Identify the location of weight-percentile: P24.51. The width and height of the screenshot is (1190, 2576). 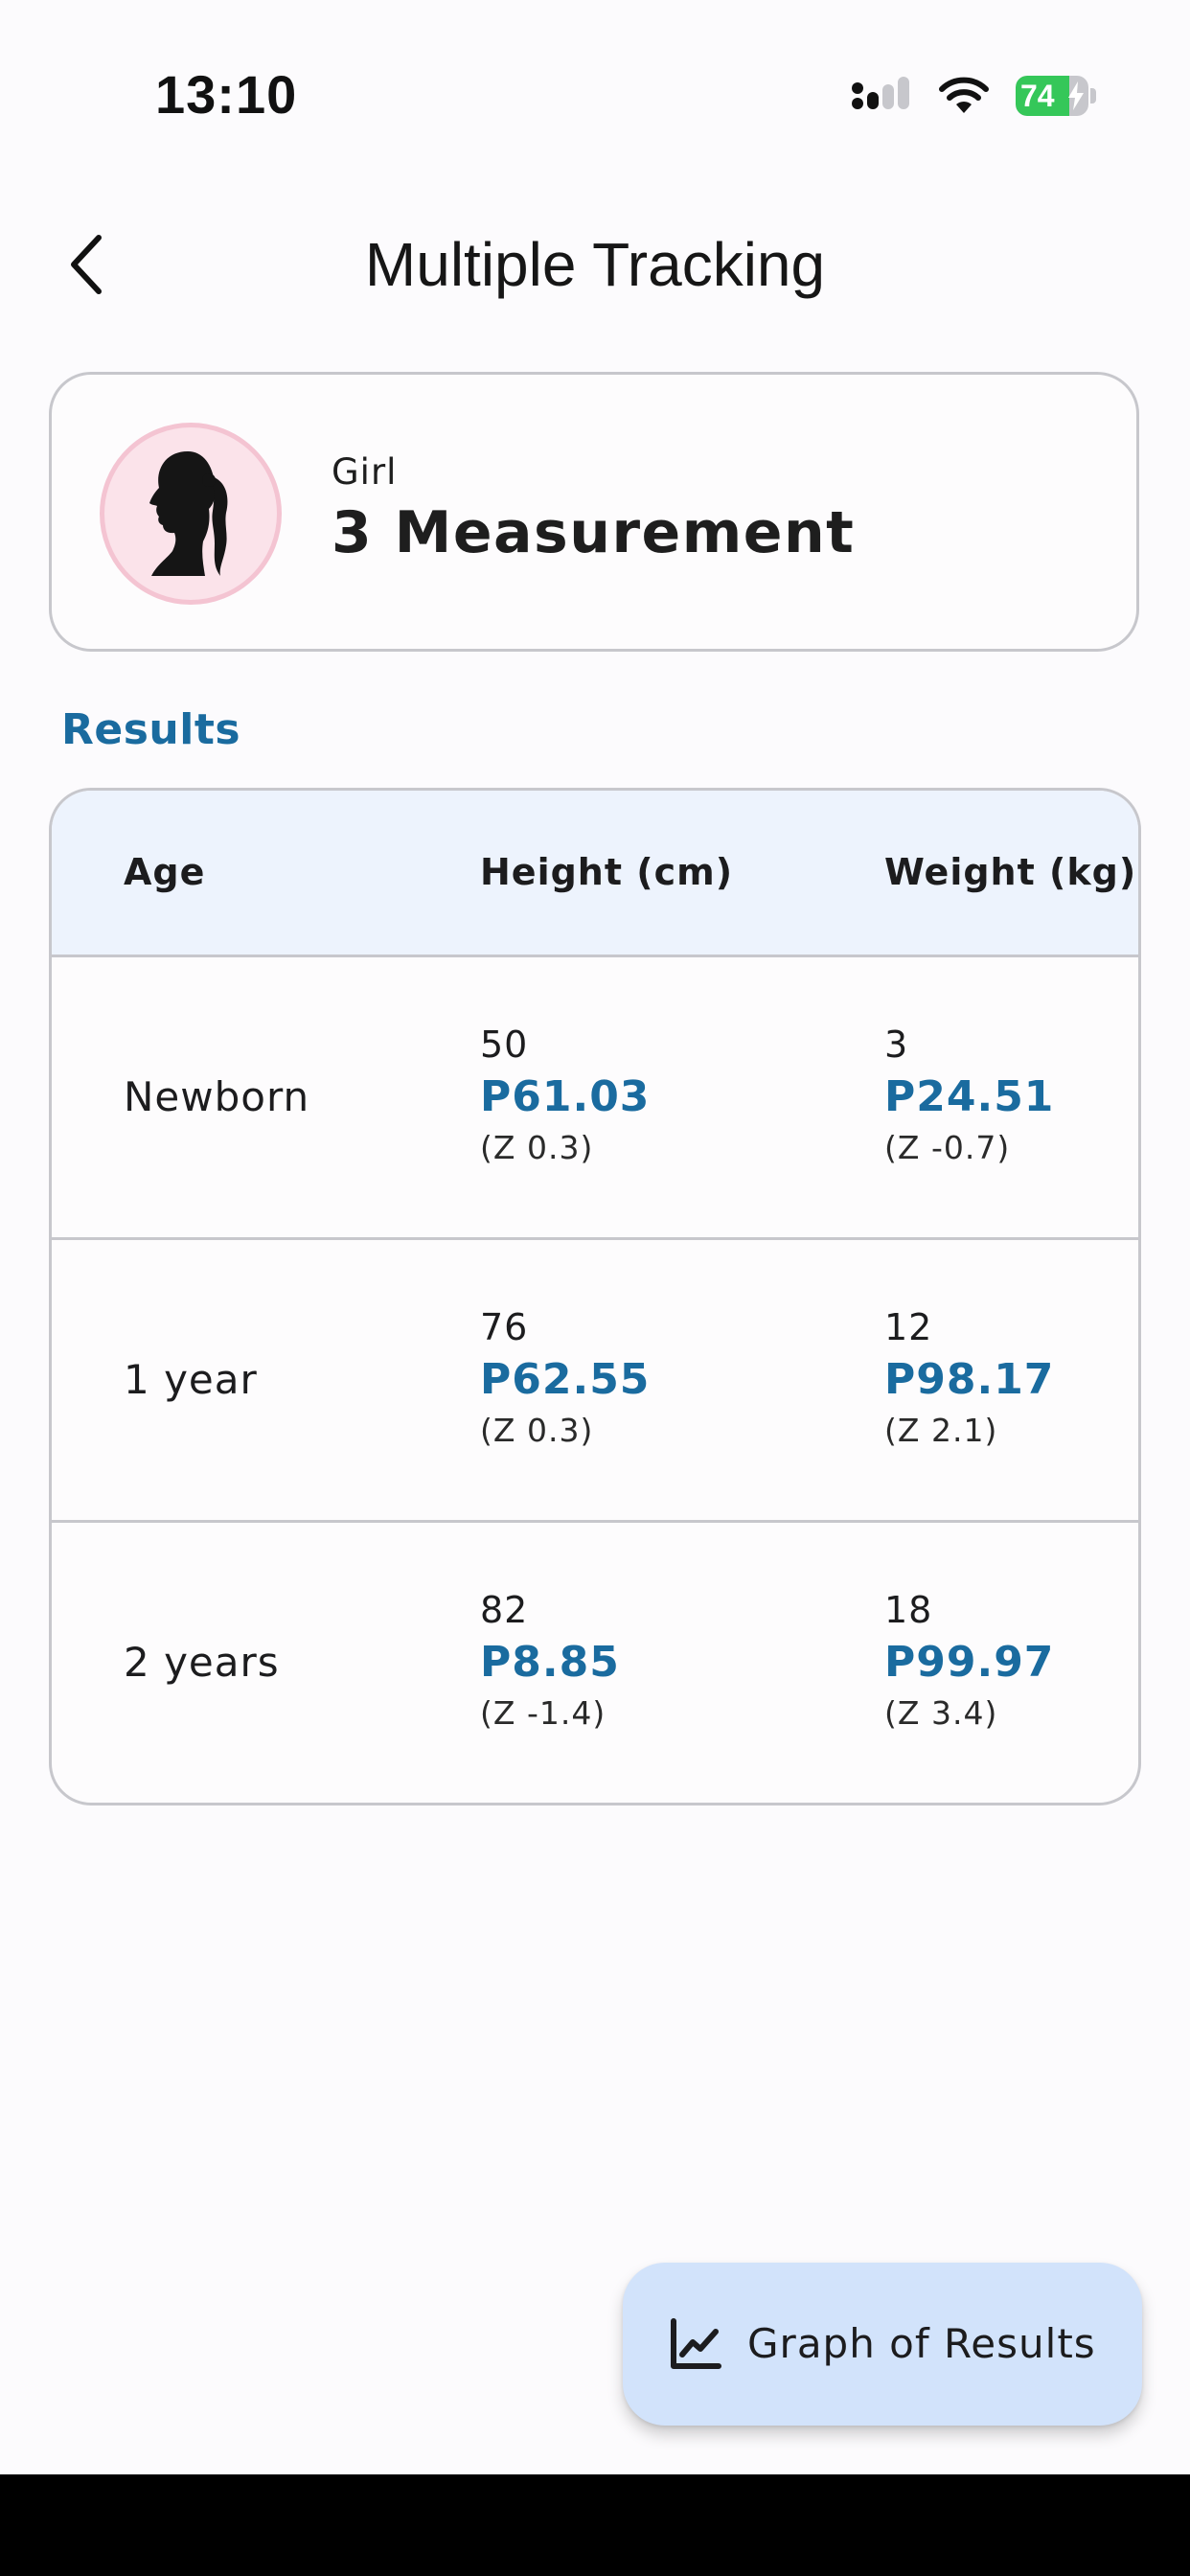
(969, 1096).